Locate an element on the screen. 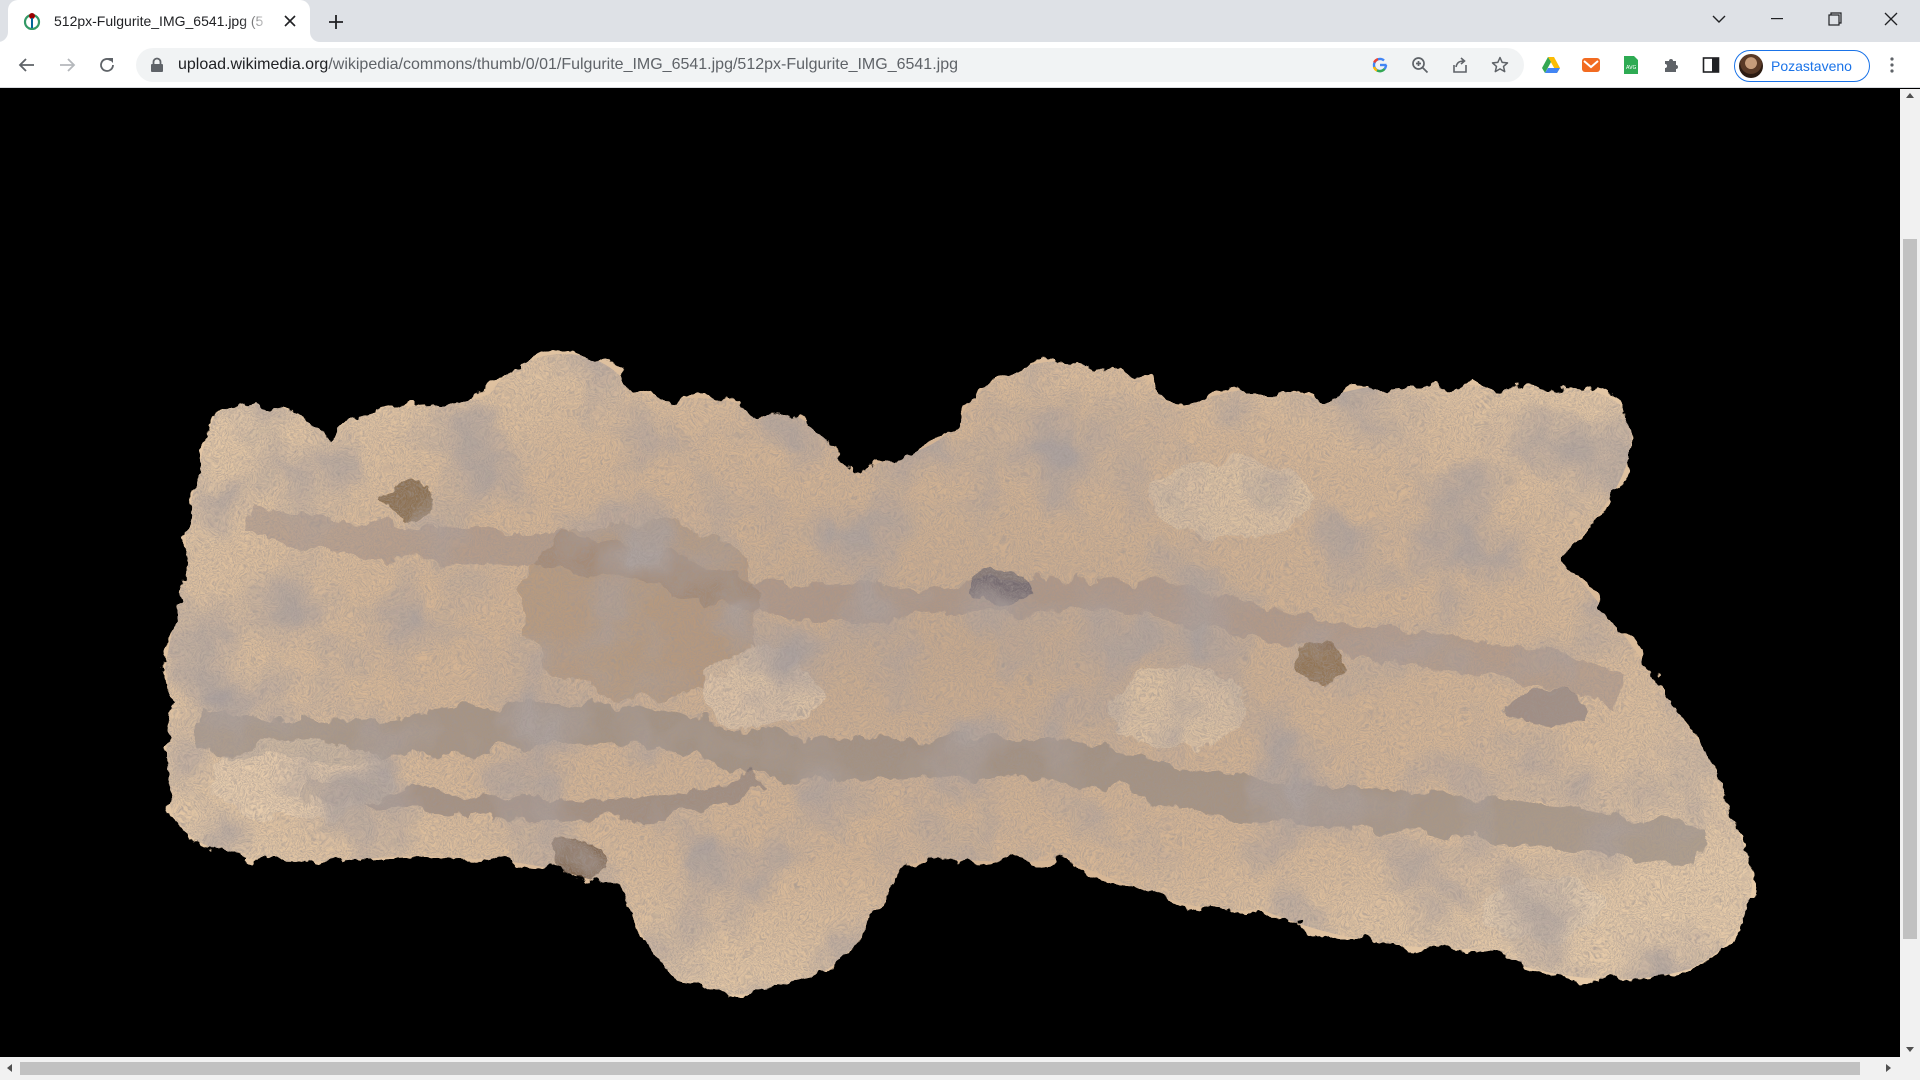 Image resolution: width=1920 pixels, height=1080 pixels. svg-text: AVG is located at coordinates (1631, 68).